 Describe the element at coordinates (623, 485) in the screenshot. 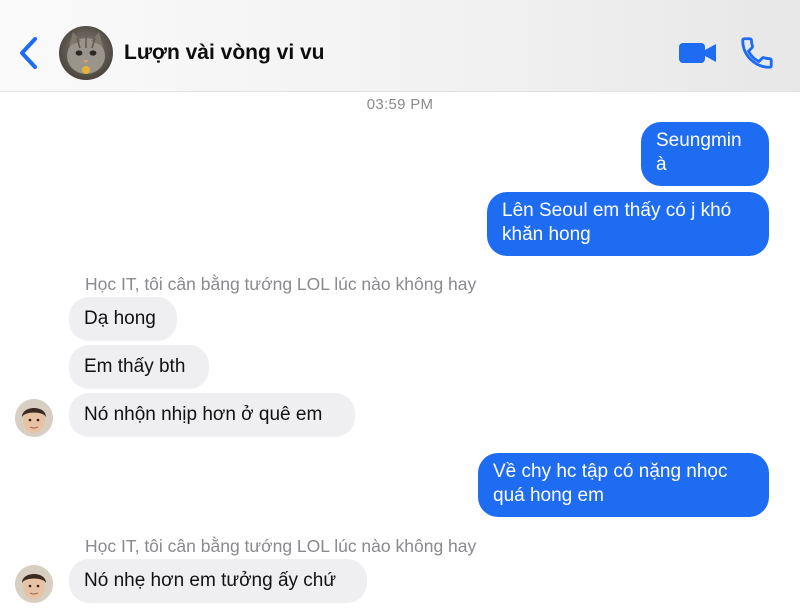

I see `outgoing-message: Về chy hc tập có nặng nhọc quá hong em` at that location.